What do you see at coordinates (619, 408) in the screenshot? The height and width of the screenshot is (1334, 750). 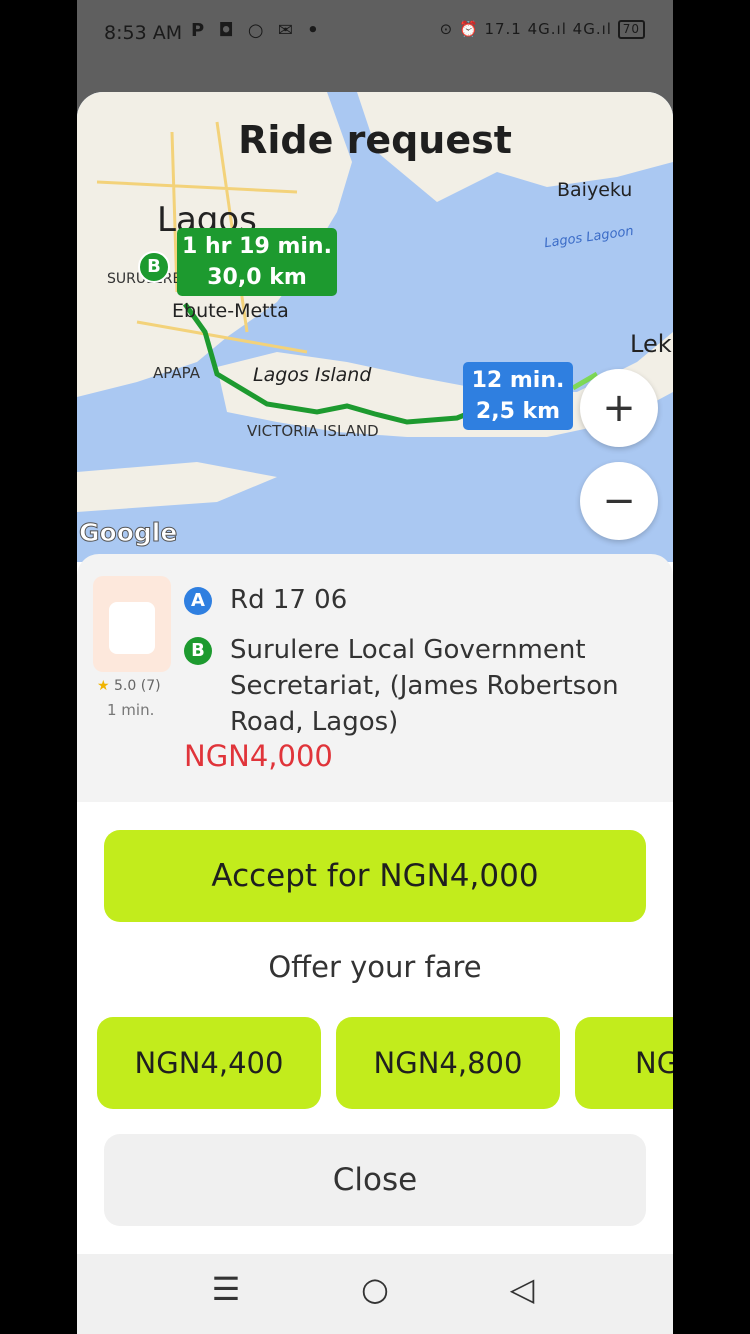 I see `zoom-in-button: +` at bounding box center [619, 408].